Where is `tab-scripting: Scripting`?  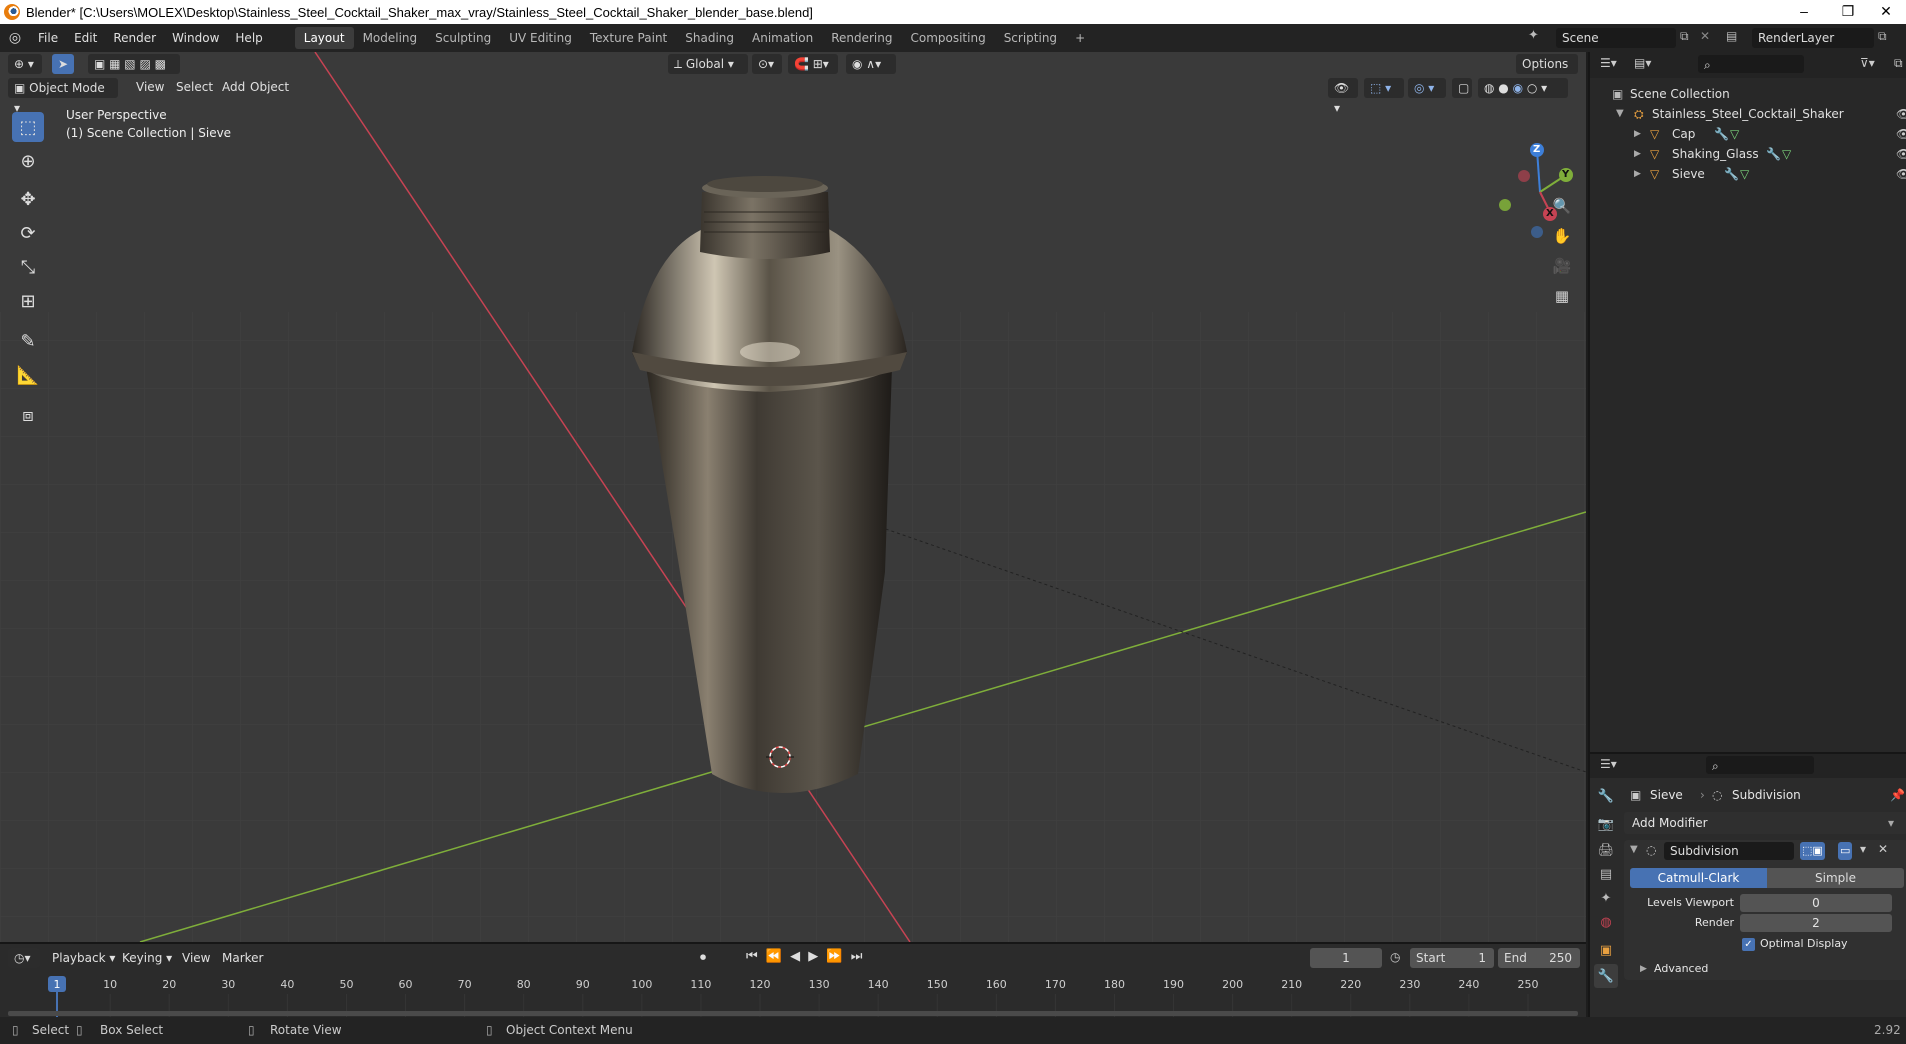
tab-scripting: Scripting is located at coordinates (1030, 38).